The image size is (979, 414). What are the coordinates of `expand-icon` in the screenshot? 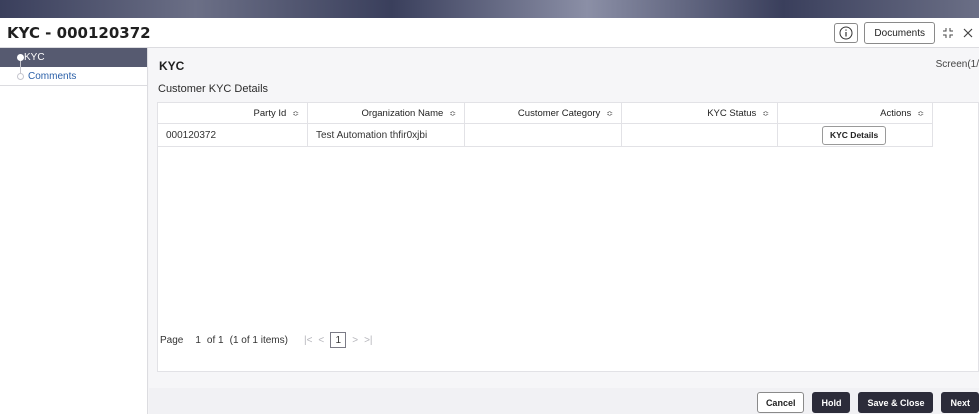 It's located at (948, 33).